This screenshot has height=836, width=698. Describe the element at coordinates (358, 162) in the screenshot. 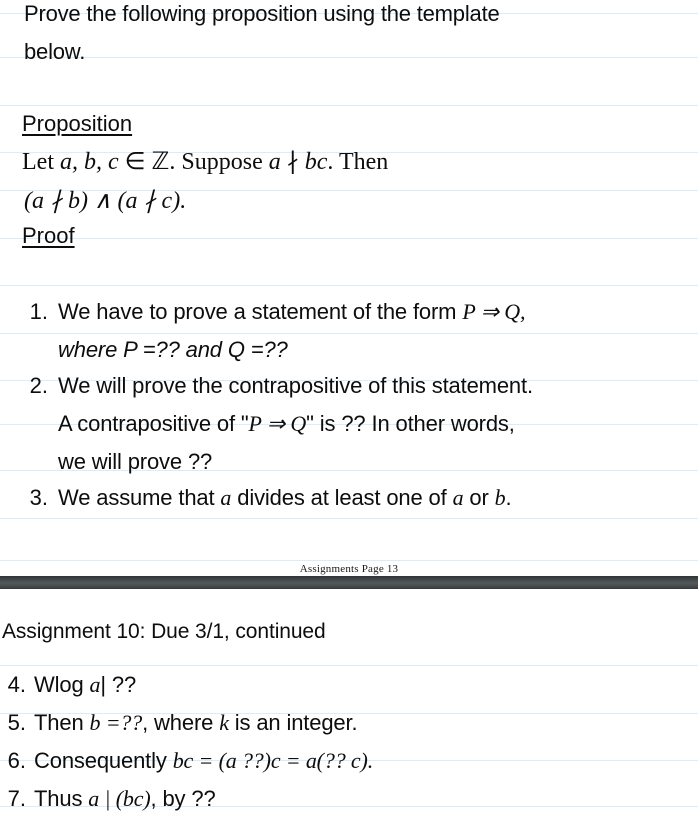

I see `prop-then: . Then` at that location.